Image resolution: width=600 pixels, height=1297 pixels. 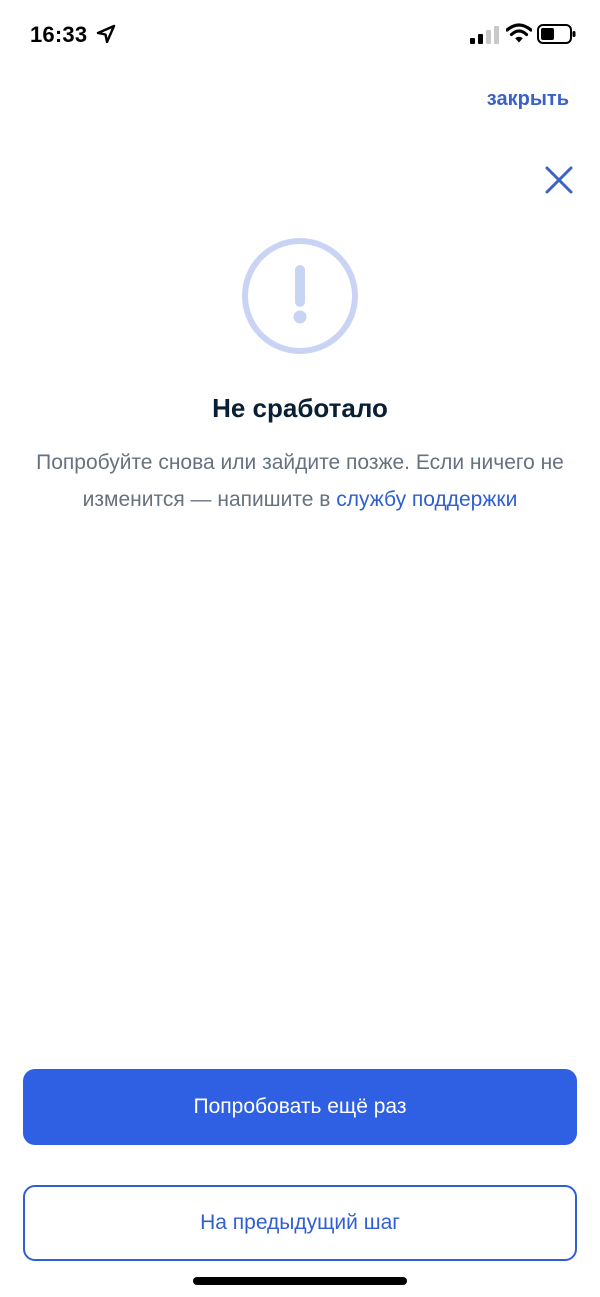 What do you see at coordinates (300, 296) in the screenshot?
I see `exclamation-circle-icon` at bounding box center [300, 296].